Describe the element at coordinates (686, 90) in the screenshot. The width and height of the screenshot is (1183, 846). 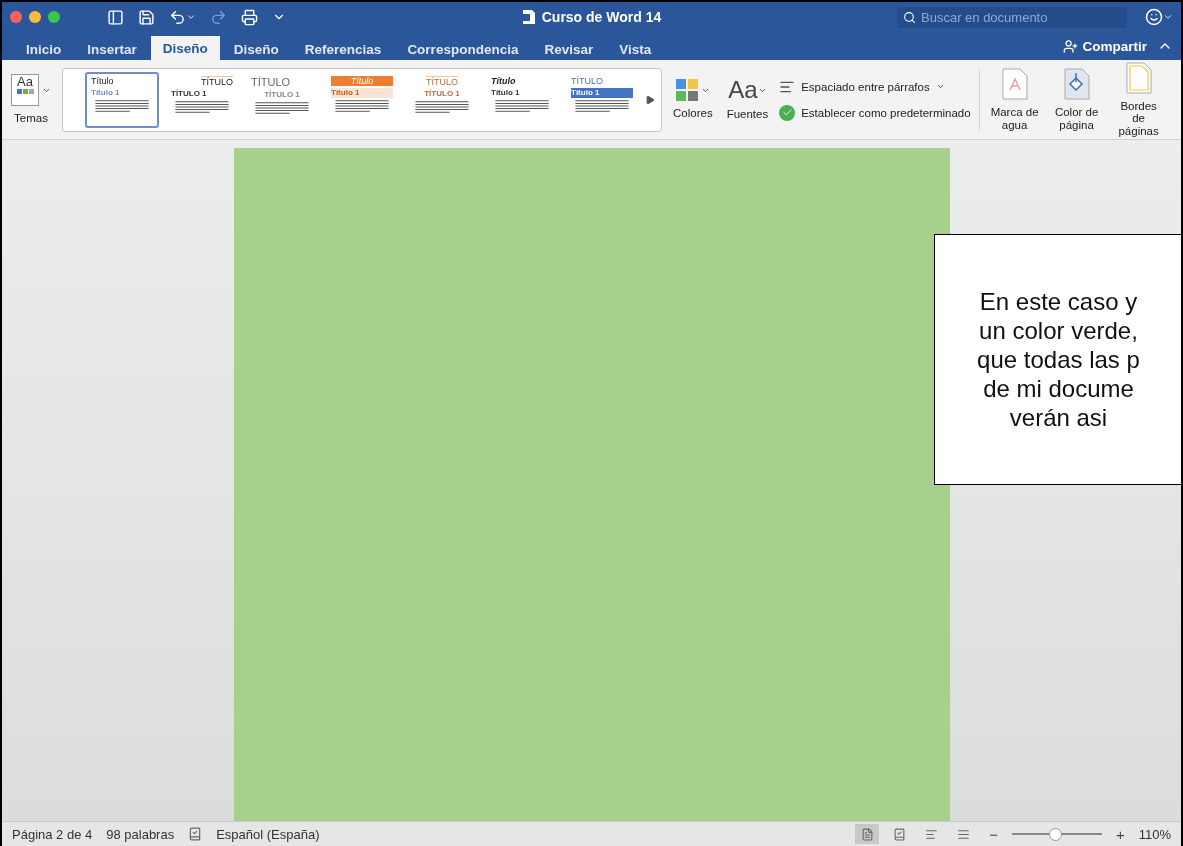
I see `color-swatches-icon` at that location.